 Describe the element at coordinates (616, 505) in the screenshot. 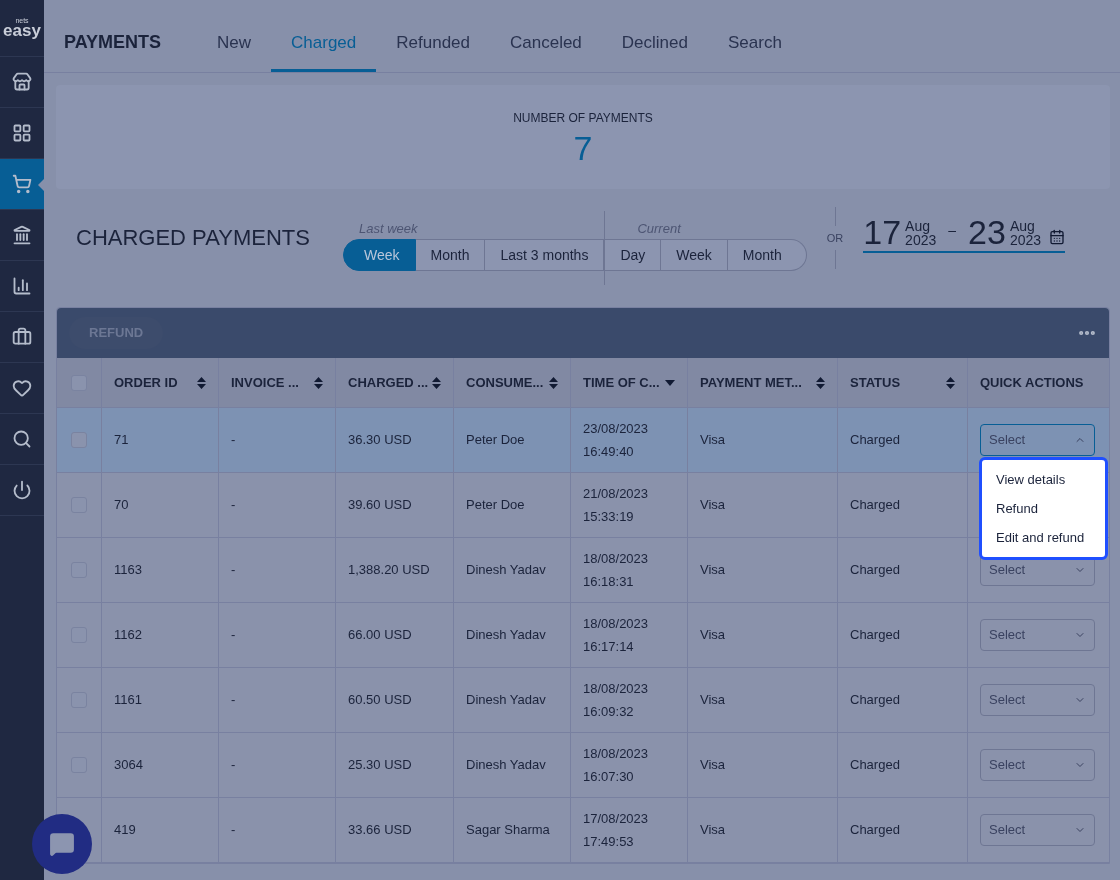

I see `table-cell-text: 21/08/2023 15:33:19` at that location.